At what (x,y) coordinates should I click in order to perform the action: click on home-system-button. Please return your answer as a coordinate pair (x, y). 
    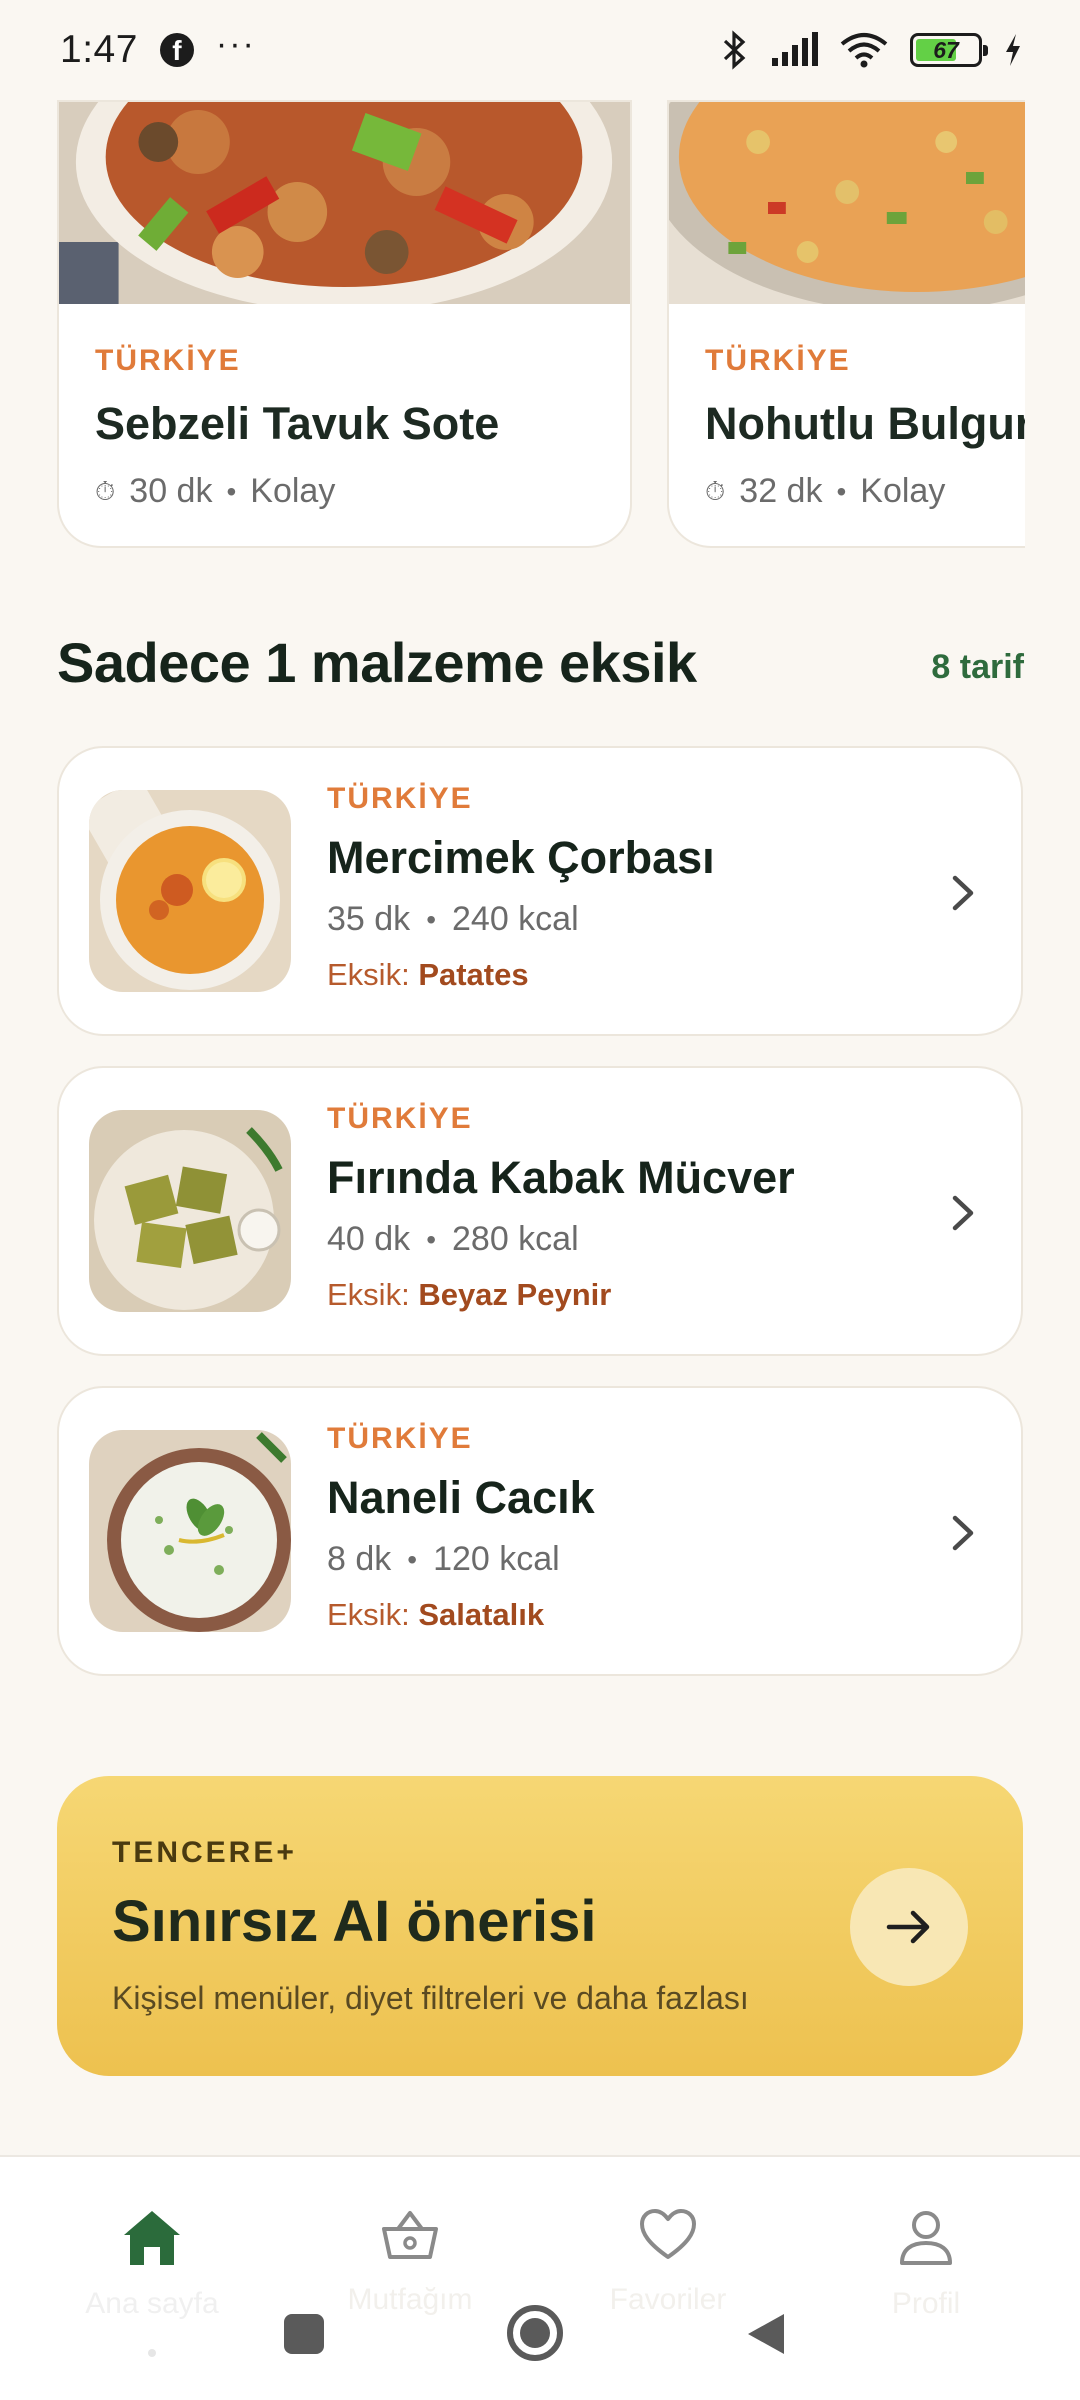
    Looking at the image, I should click on (535, 2333).